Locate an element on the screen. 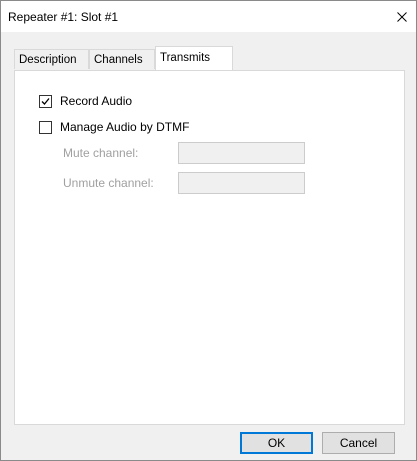 Image resolution: width=417 pixels, height=461 pixels. close-icon is located at coordinates (402, 16).